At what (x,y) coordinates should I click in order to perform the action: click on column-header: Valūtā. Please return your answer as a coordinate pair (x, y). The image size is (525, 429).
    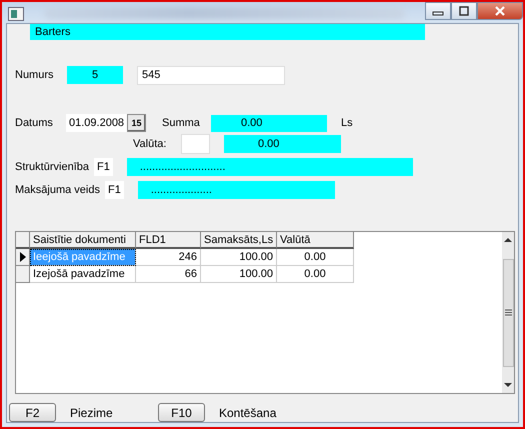
    Looking at the image, I should click on (315, 240).